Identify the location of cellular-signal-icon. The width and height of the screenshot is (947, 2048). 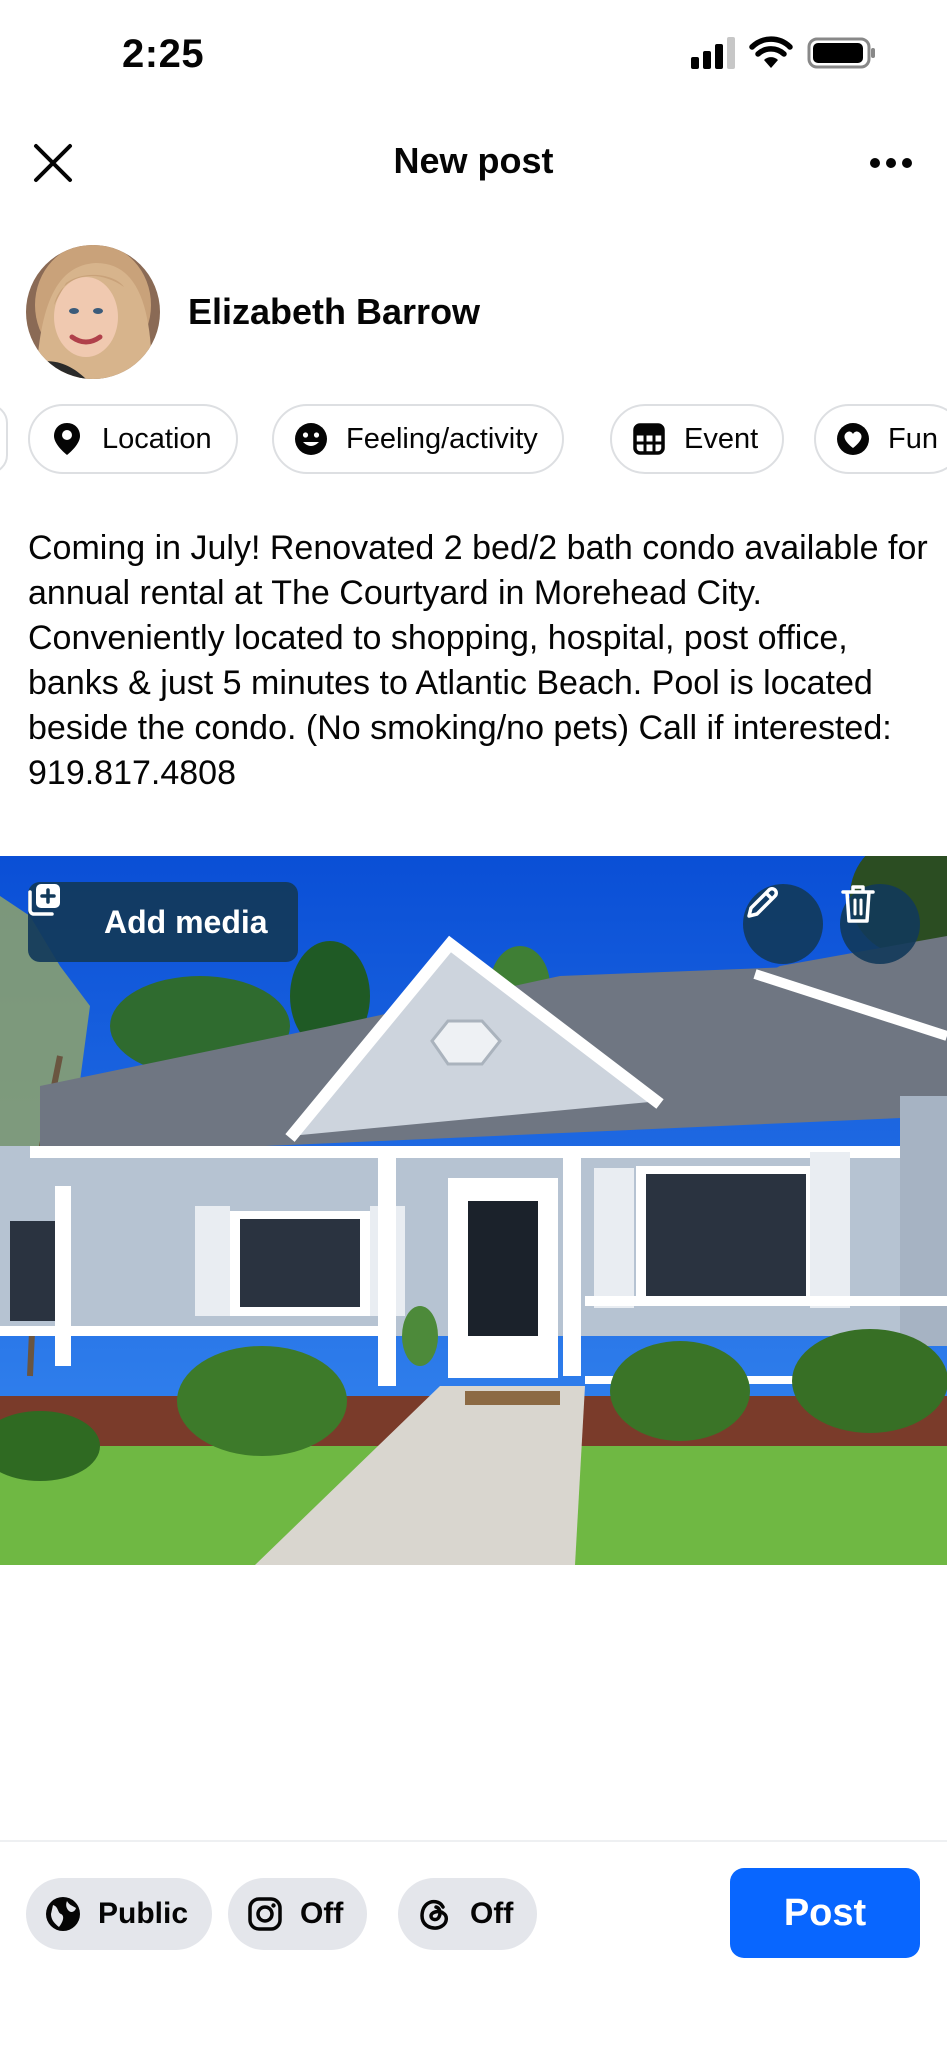
(713, 53).